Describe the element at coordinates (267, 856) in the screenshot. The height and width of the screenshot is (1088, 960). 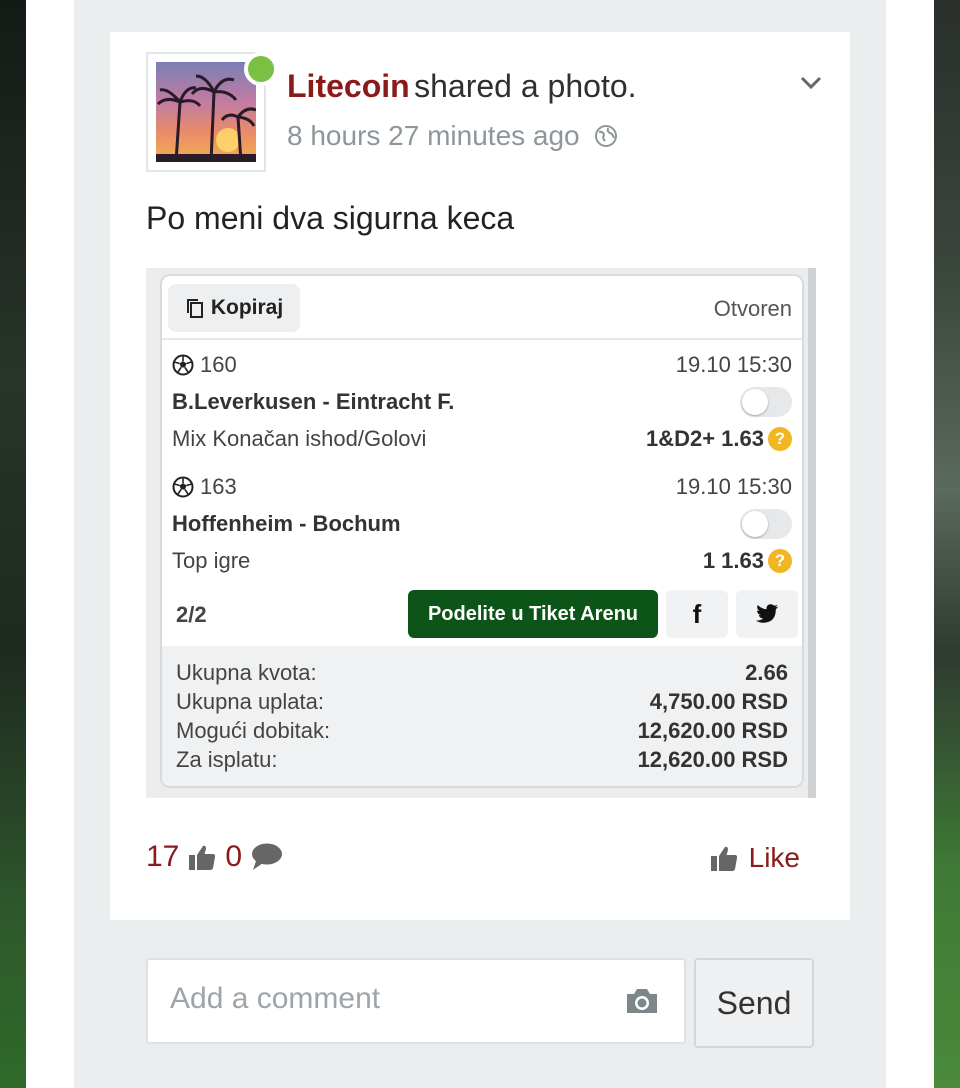
I see `comment-icon` at that location.